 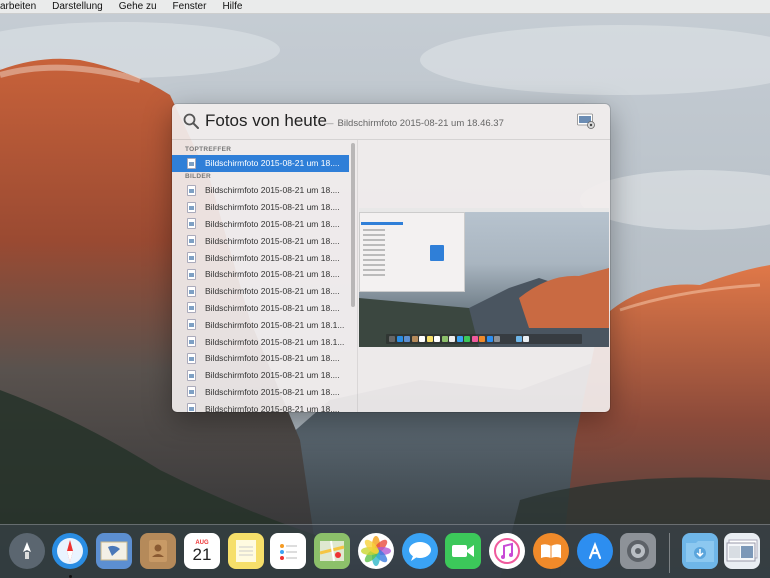 I want to click on reminders-icon, so click(x=288, y=551).